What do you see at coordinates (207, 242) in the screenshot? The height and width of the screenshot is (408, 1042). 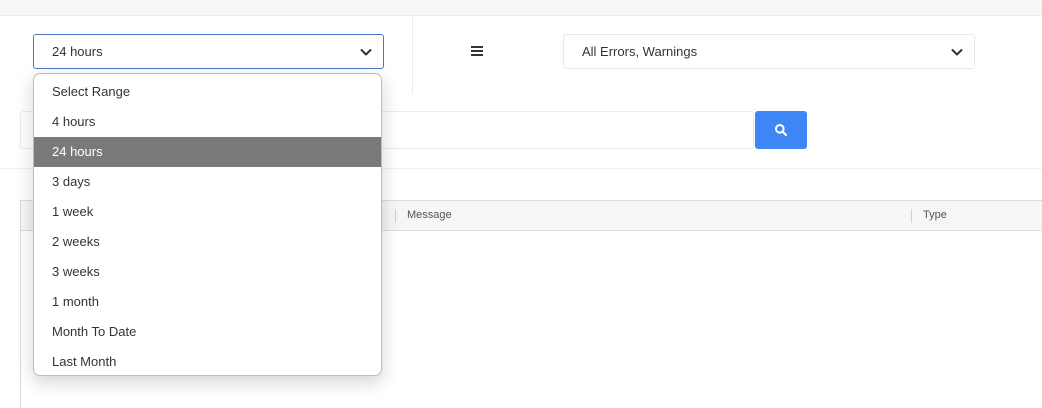 I see `range-option: 2 weeks` at bounding box center [207, 242].